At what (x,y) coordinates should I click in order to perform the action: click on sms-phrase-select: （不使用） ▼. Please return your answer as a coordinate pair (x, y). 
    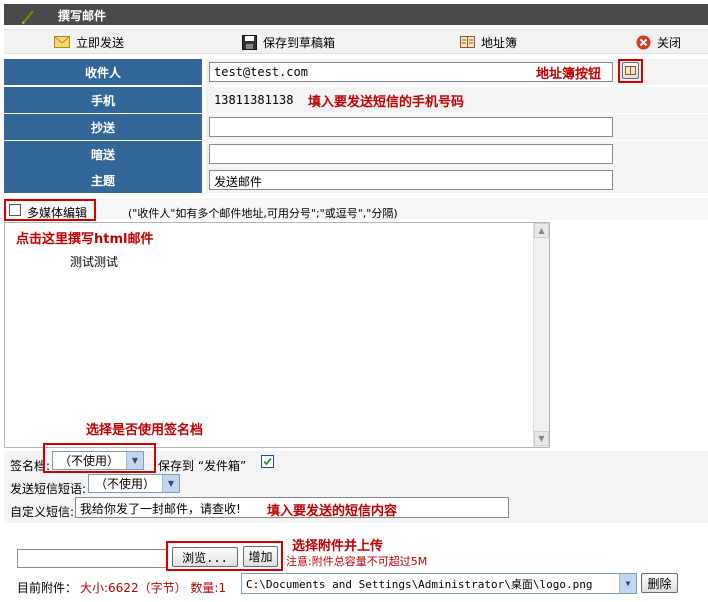
    Looking at the image, I should click on (134, 483).